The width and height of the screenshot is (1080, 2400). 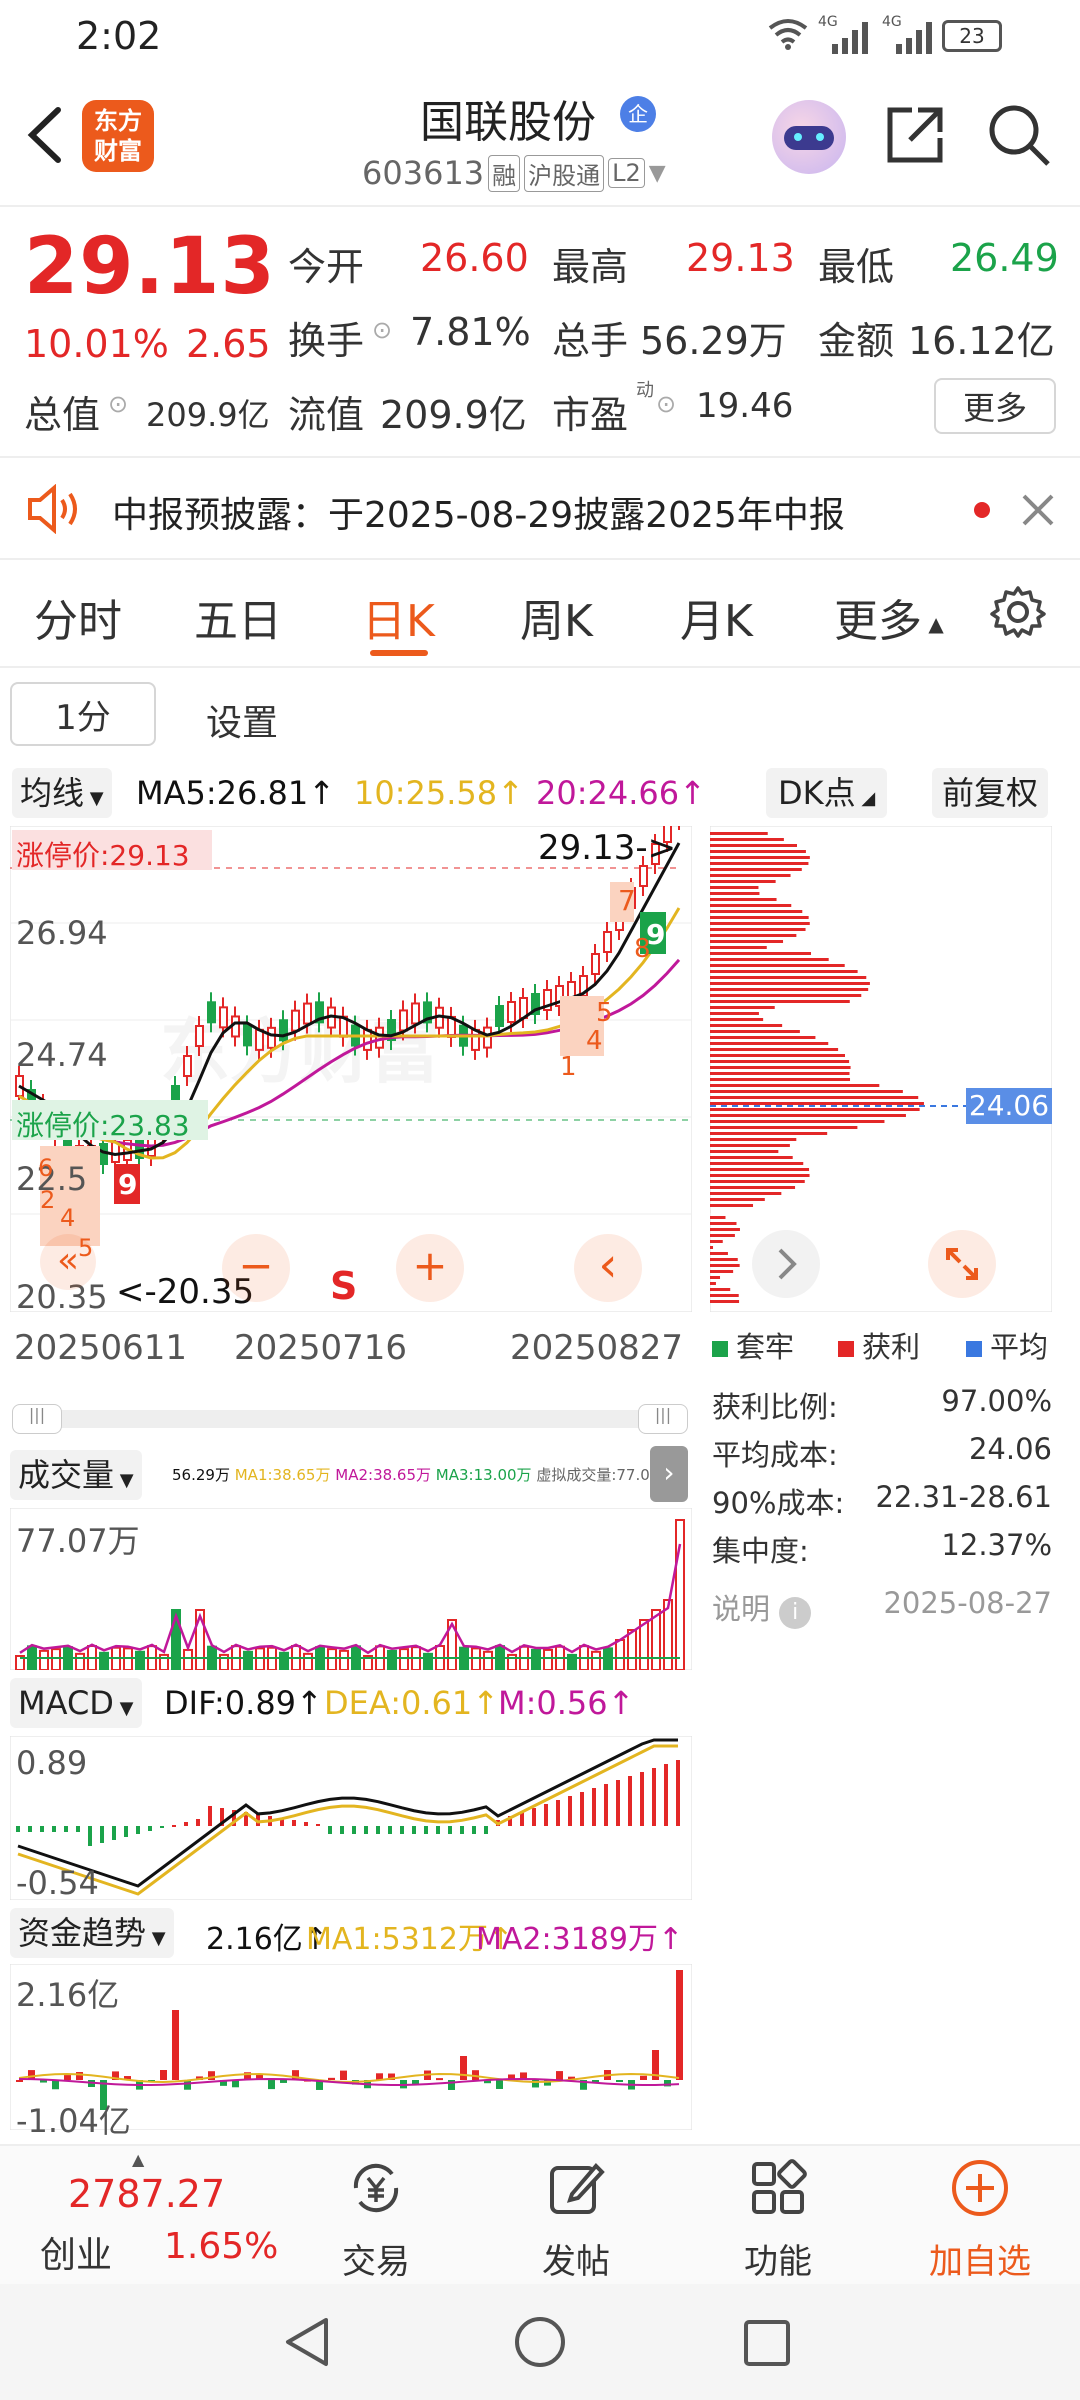 What do you see at coordinates (430, 1268) in the screenshot?
I see `zoom-in-button: +` at bounding box center [430, 1268].